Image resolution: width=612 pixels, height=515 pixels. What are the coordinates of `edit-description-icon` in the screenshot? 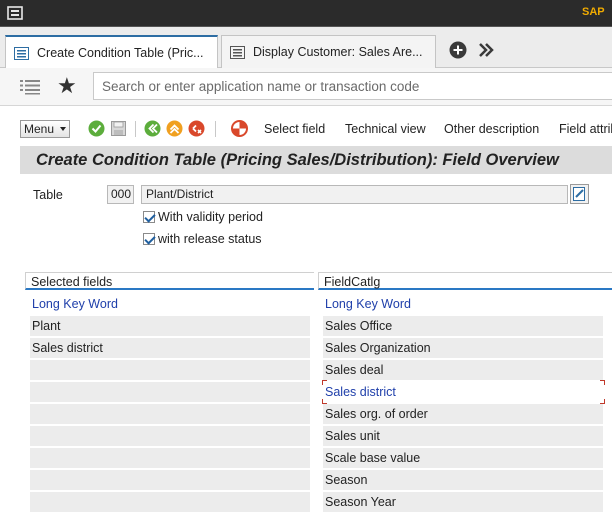 It's located at (579, 194).